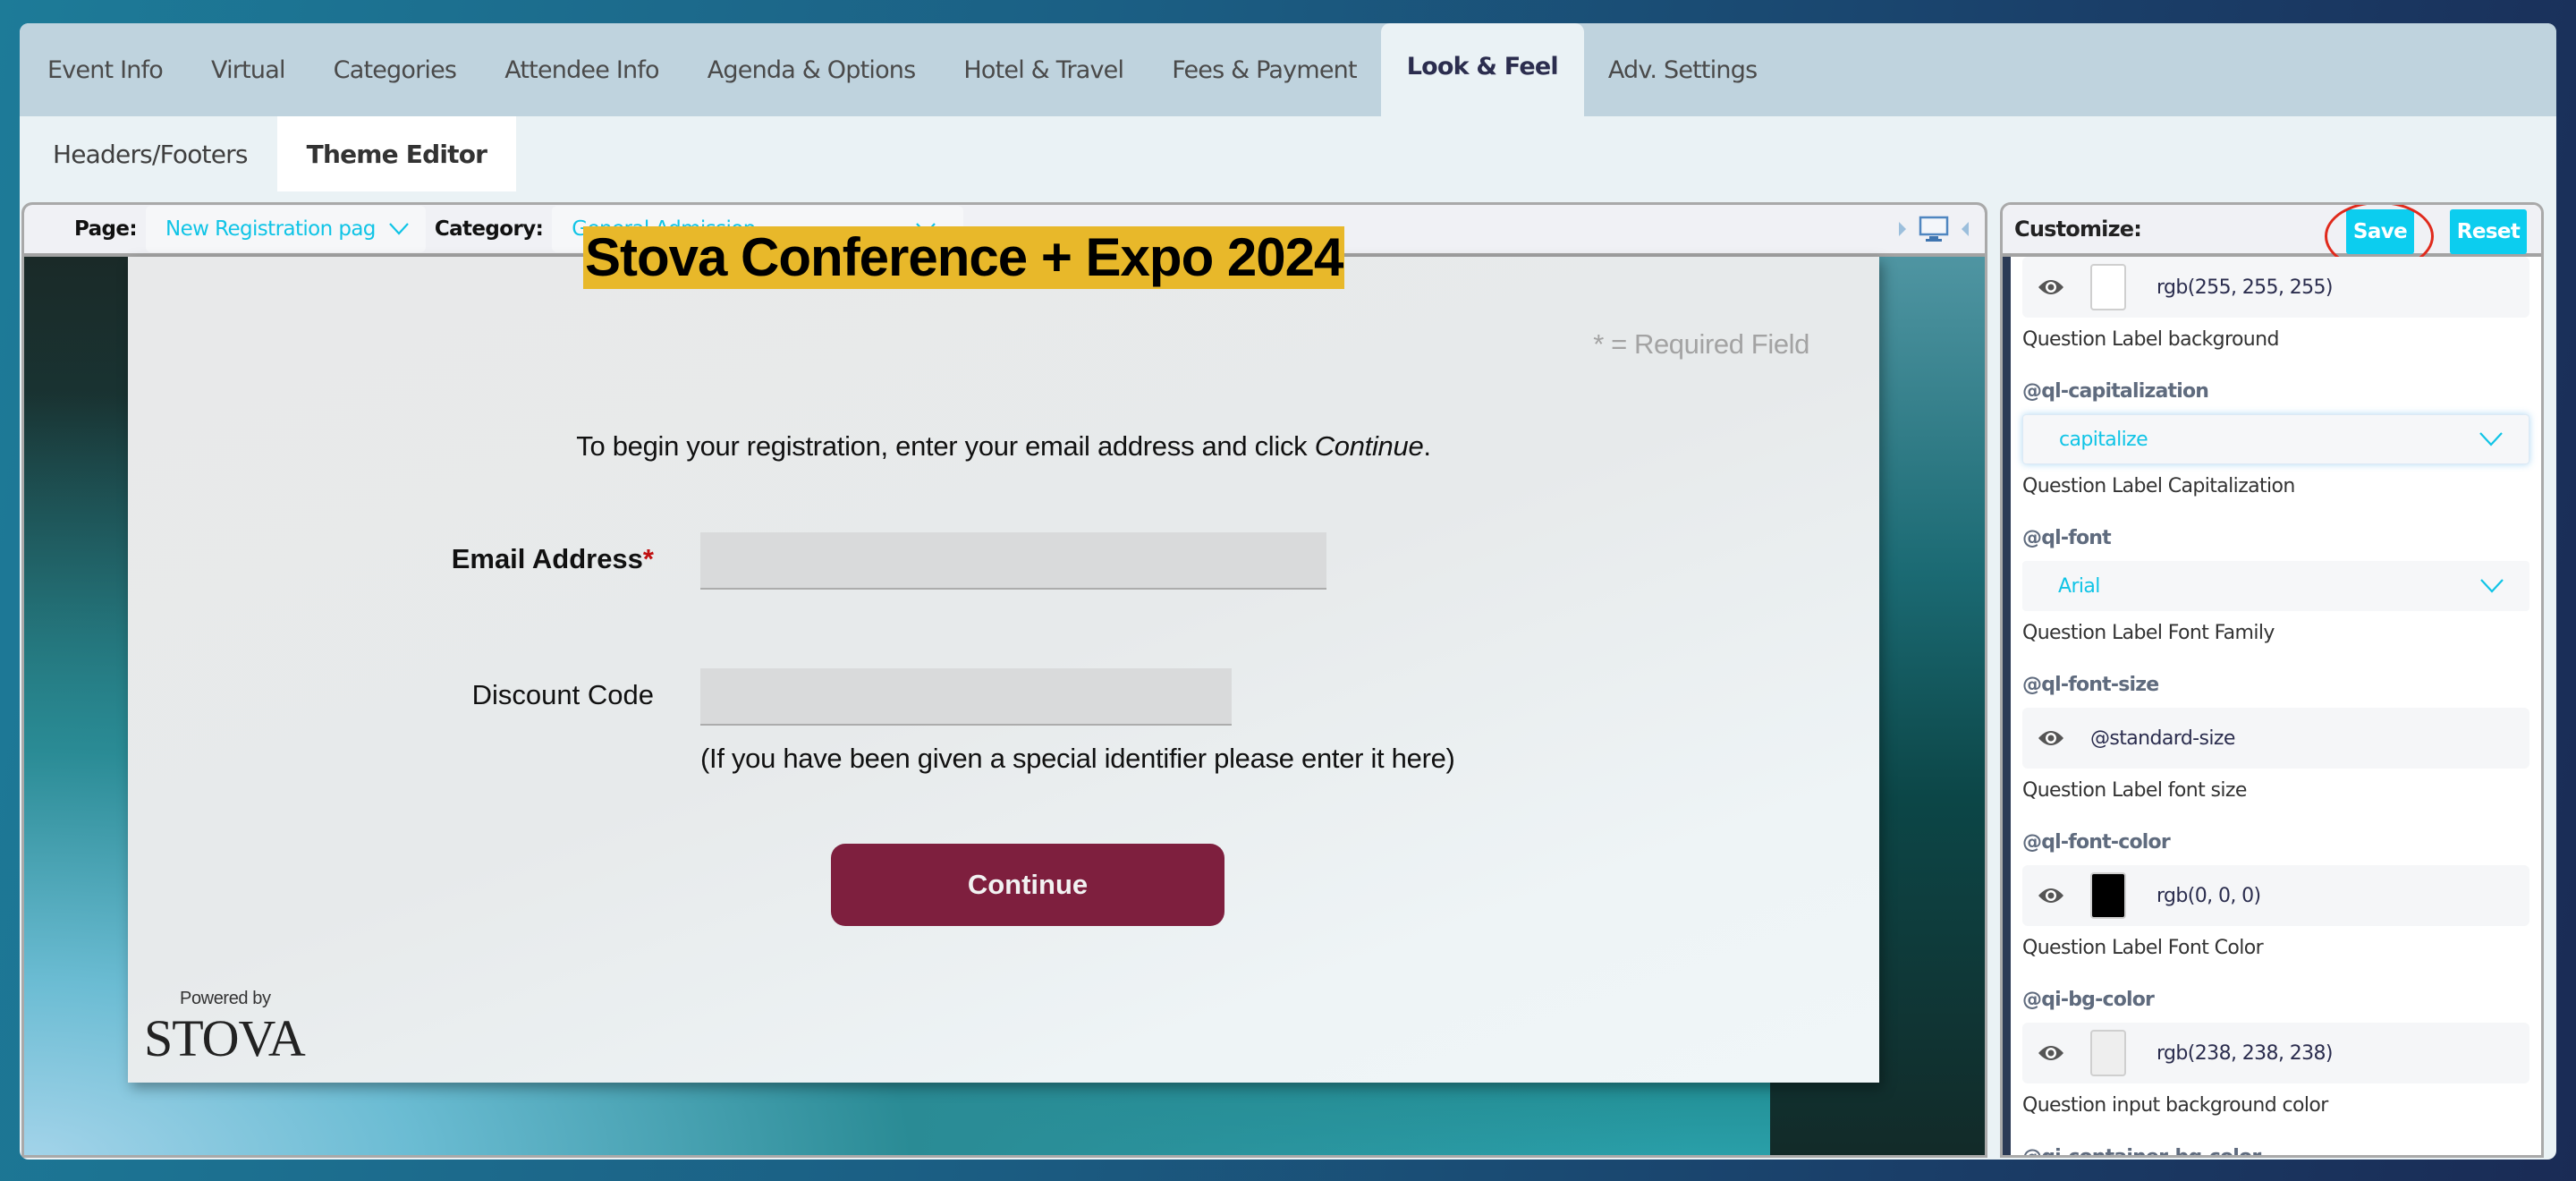  Describe the element at coordinates (396, 153) in the screenshot. I see `subtab-theme-editor: Theme Editor` at that location.